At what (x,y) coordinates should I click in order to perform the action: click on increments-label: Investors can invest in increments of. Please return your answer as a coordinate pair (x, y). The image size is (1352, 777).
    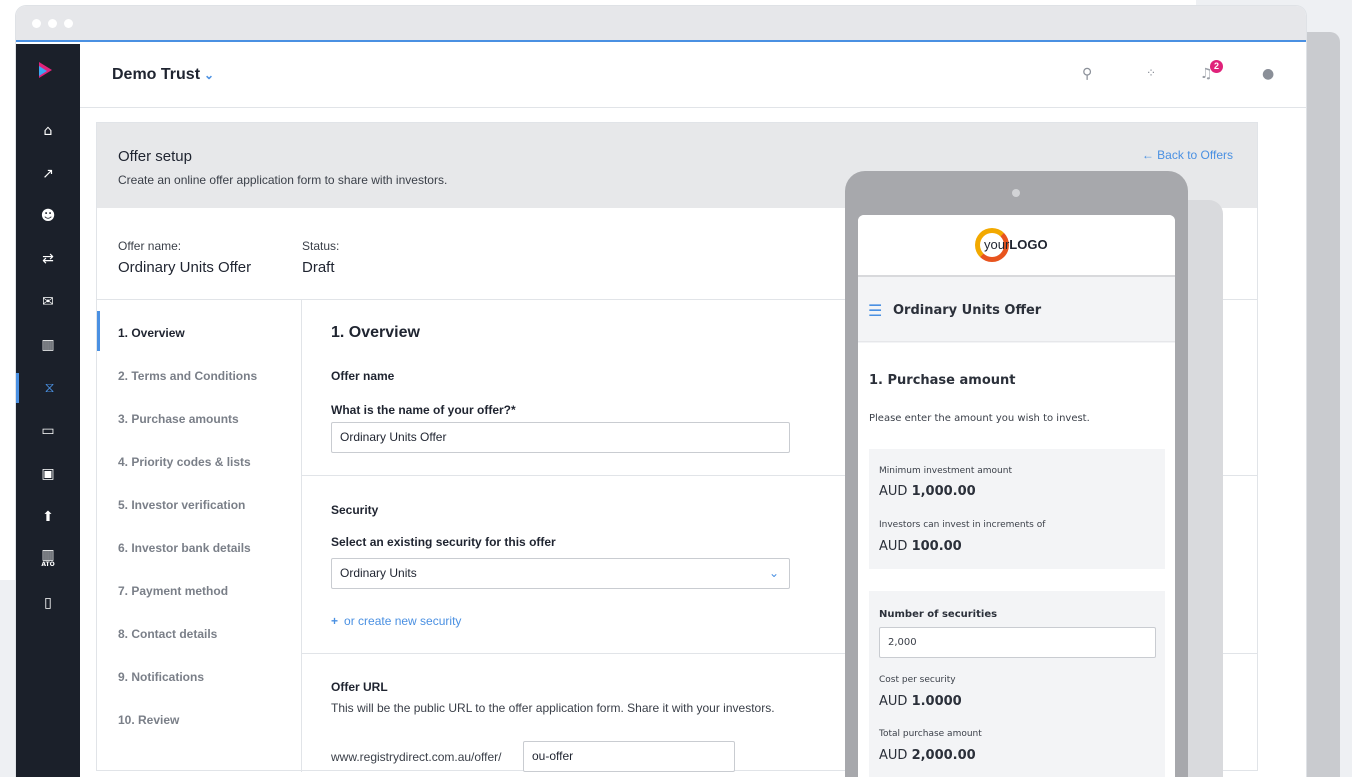
    Looking at the image, I should click on (962, 525).